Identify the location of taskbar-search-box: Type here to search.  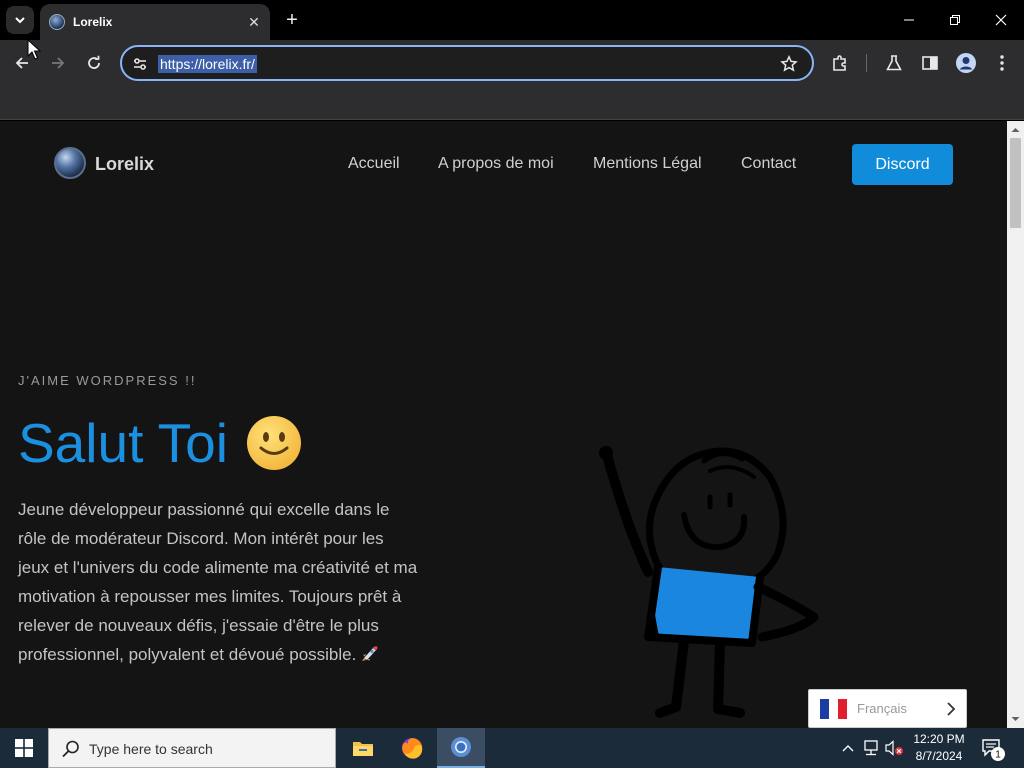
(192, 748).